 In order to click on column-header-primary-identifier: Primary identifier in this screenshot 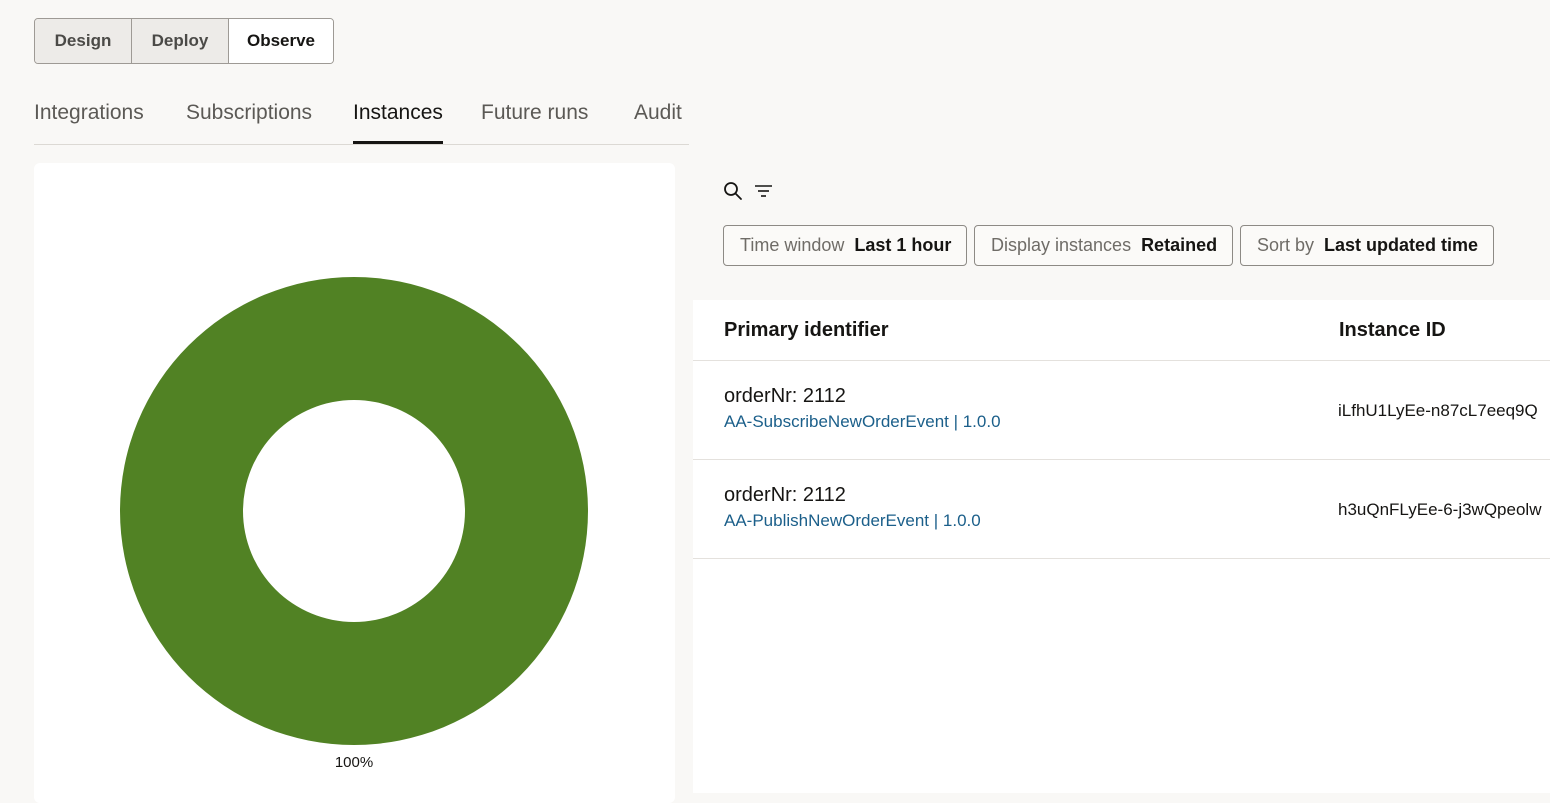, I will do `click(806, 330)`.